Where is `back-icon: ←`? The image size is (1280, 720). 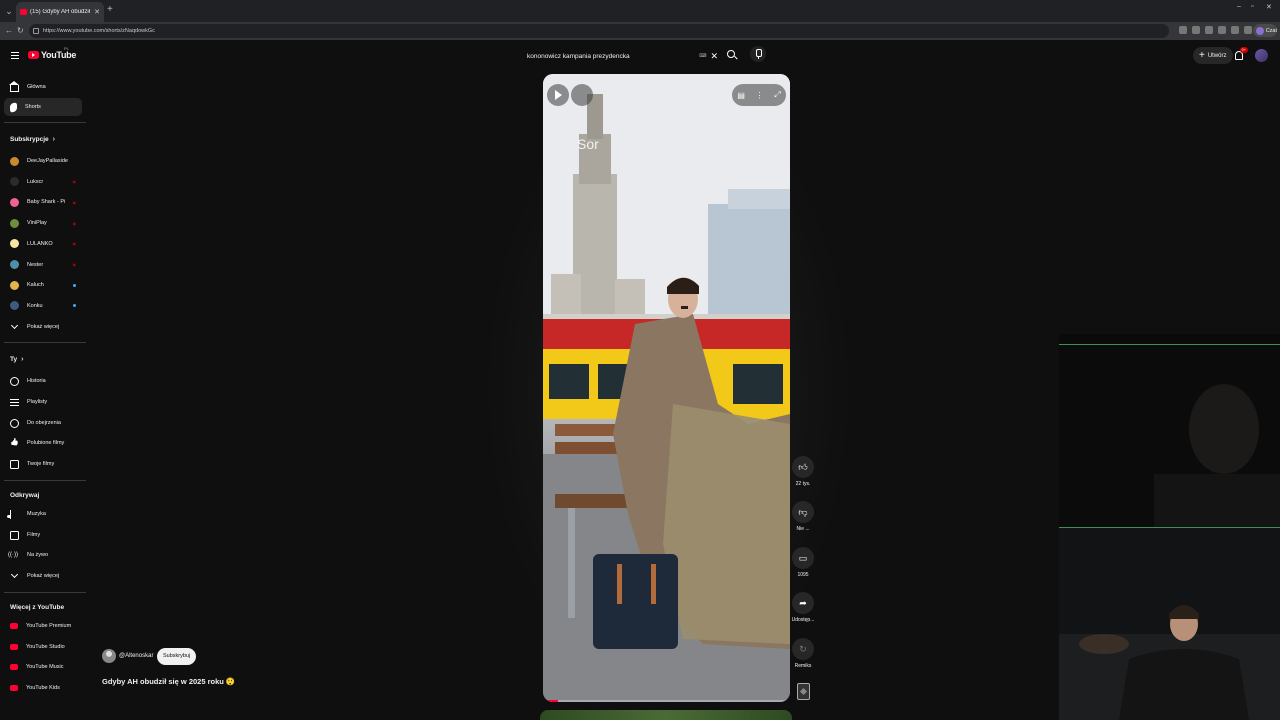 back-icon: ← is located at coordinates (9, 31).